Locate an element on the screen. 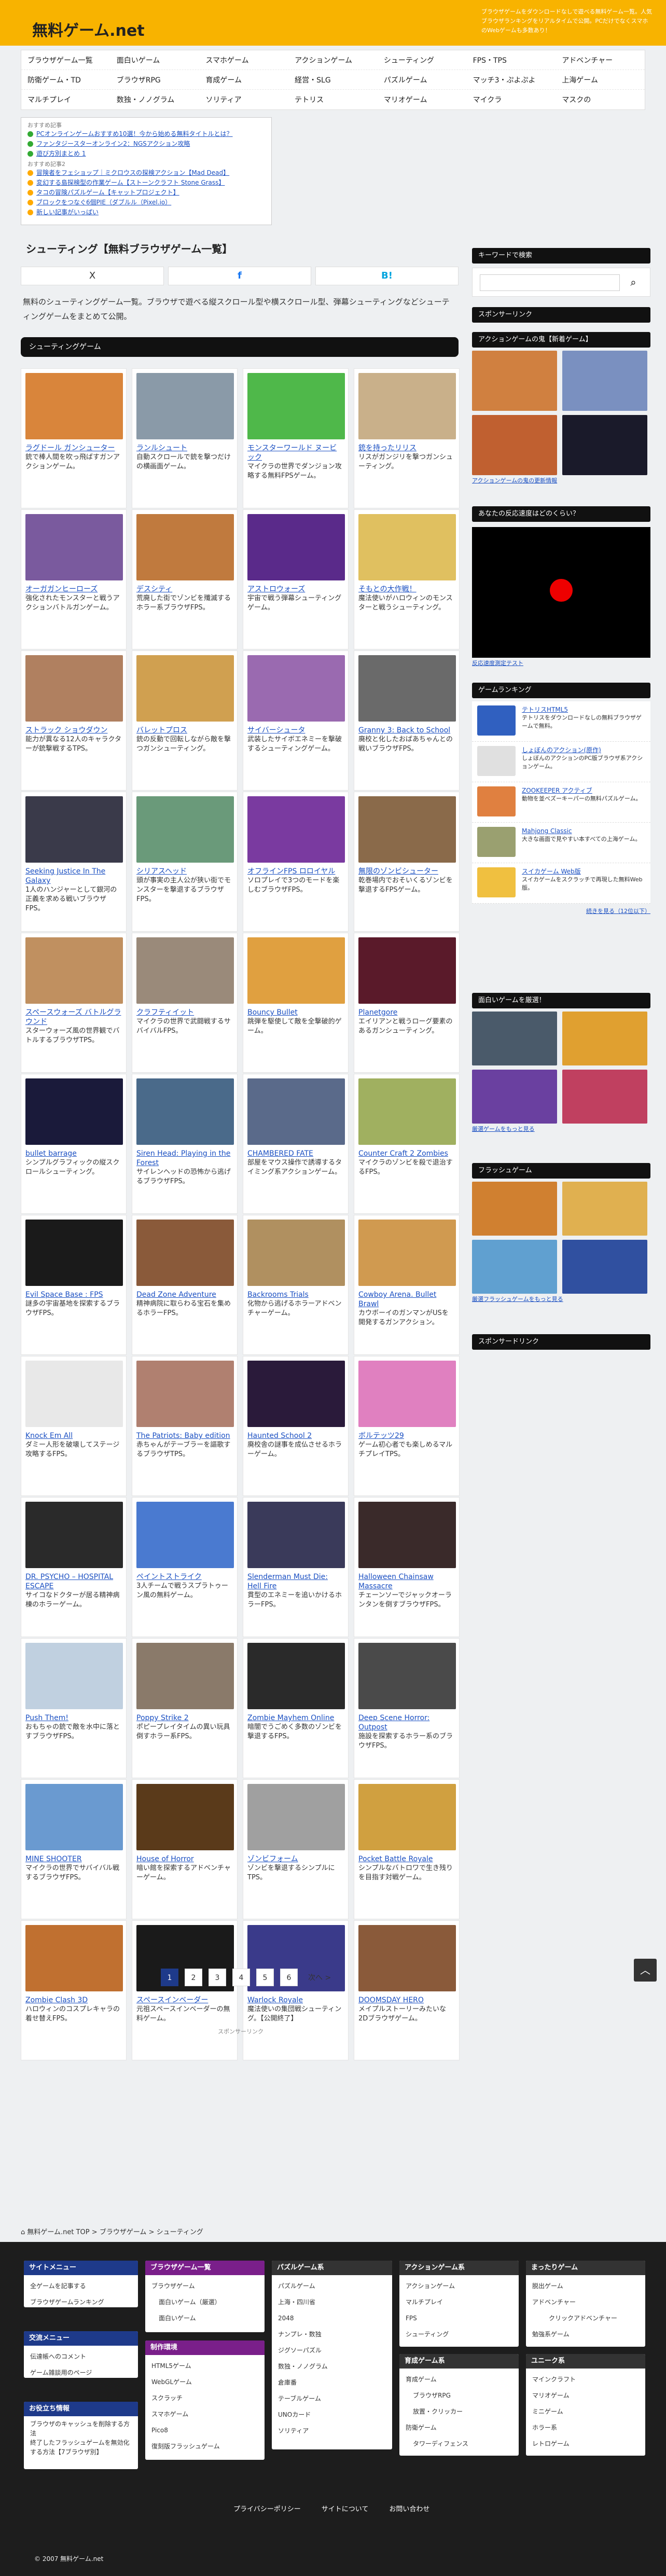 This screenshot has height=2576, width=666. nav-item: 数独・ノノグラム is located at coordinates (155, 99).